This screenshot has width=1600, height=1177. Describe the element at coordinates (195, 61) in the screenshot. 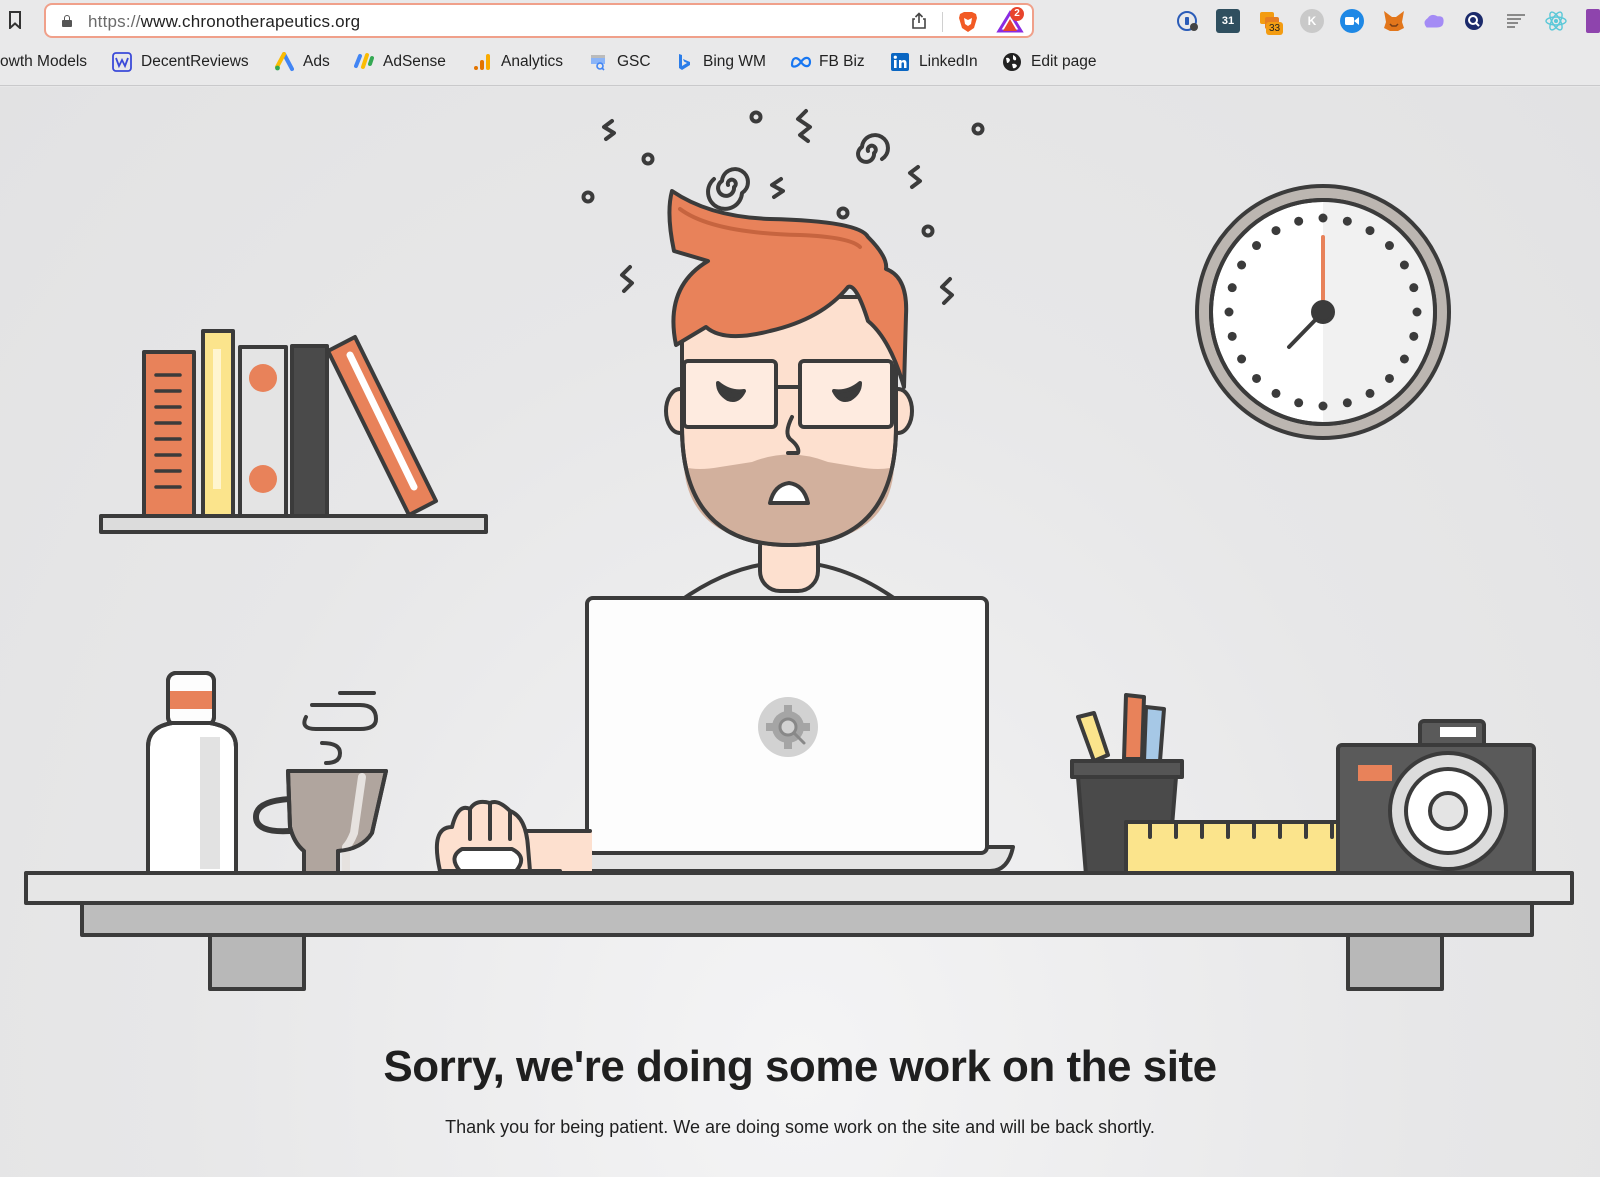

I see `bookmark-label: DecentReviews` at that location.